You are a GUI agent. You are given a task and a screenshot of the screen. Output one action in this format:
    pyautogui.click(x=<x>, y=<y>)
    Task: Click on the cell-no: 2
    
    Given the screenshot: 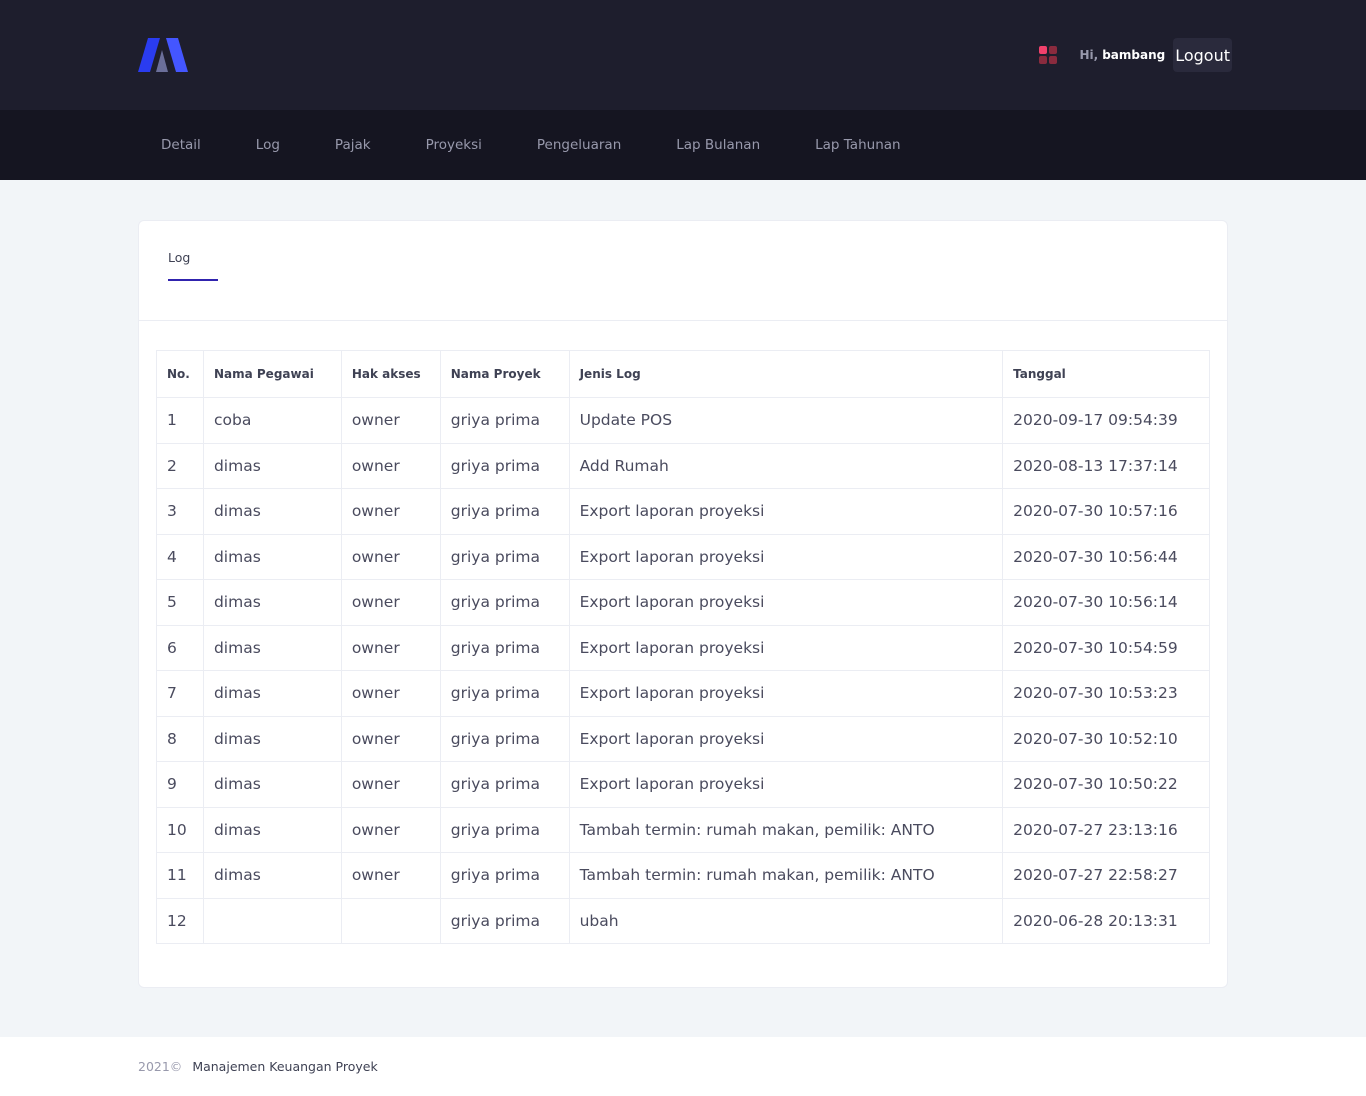 What is the action you would take?
    pyautogui.click(x=180, y=465)
    